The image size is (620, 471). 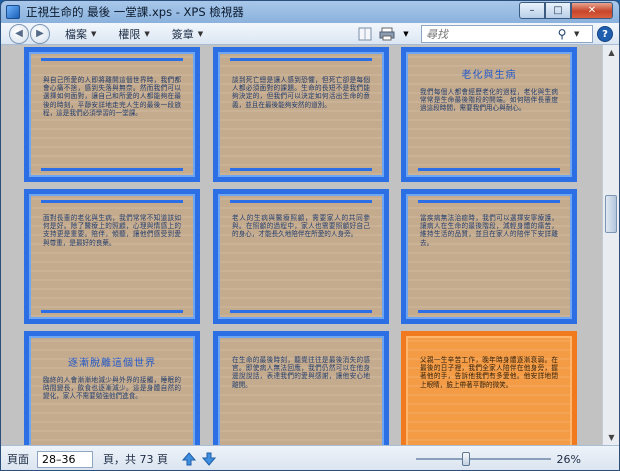 I want to click on zoom-level: 26%, so click(x=568, y=459).